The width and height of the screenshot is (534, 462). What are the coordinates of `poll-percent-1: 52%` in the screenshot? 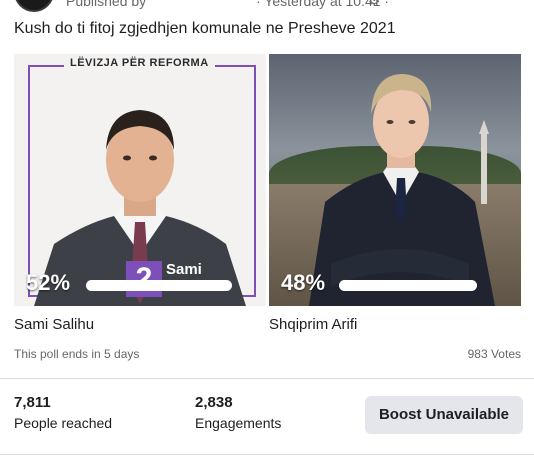 It's located at (48, 282).